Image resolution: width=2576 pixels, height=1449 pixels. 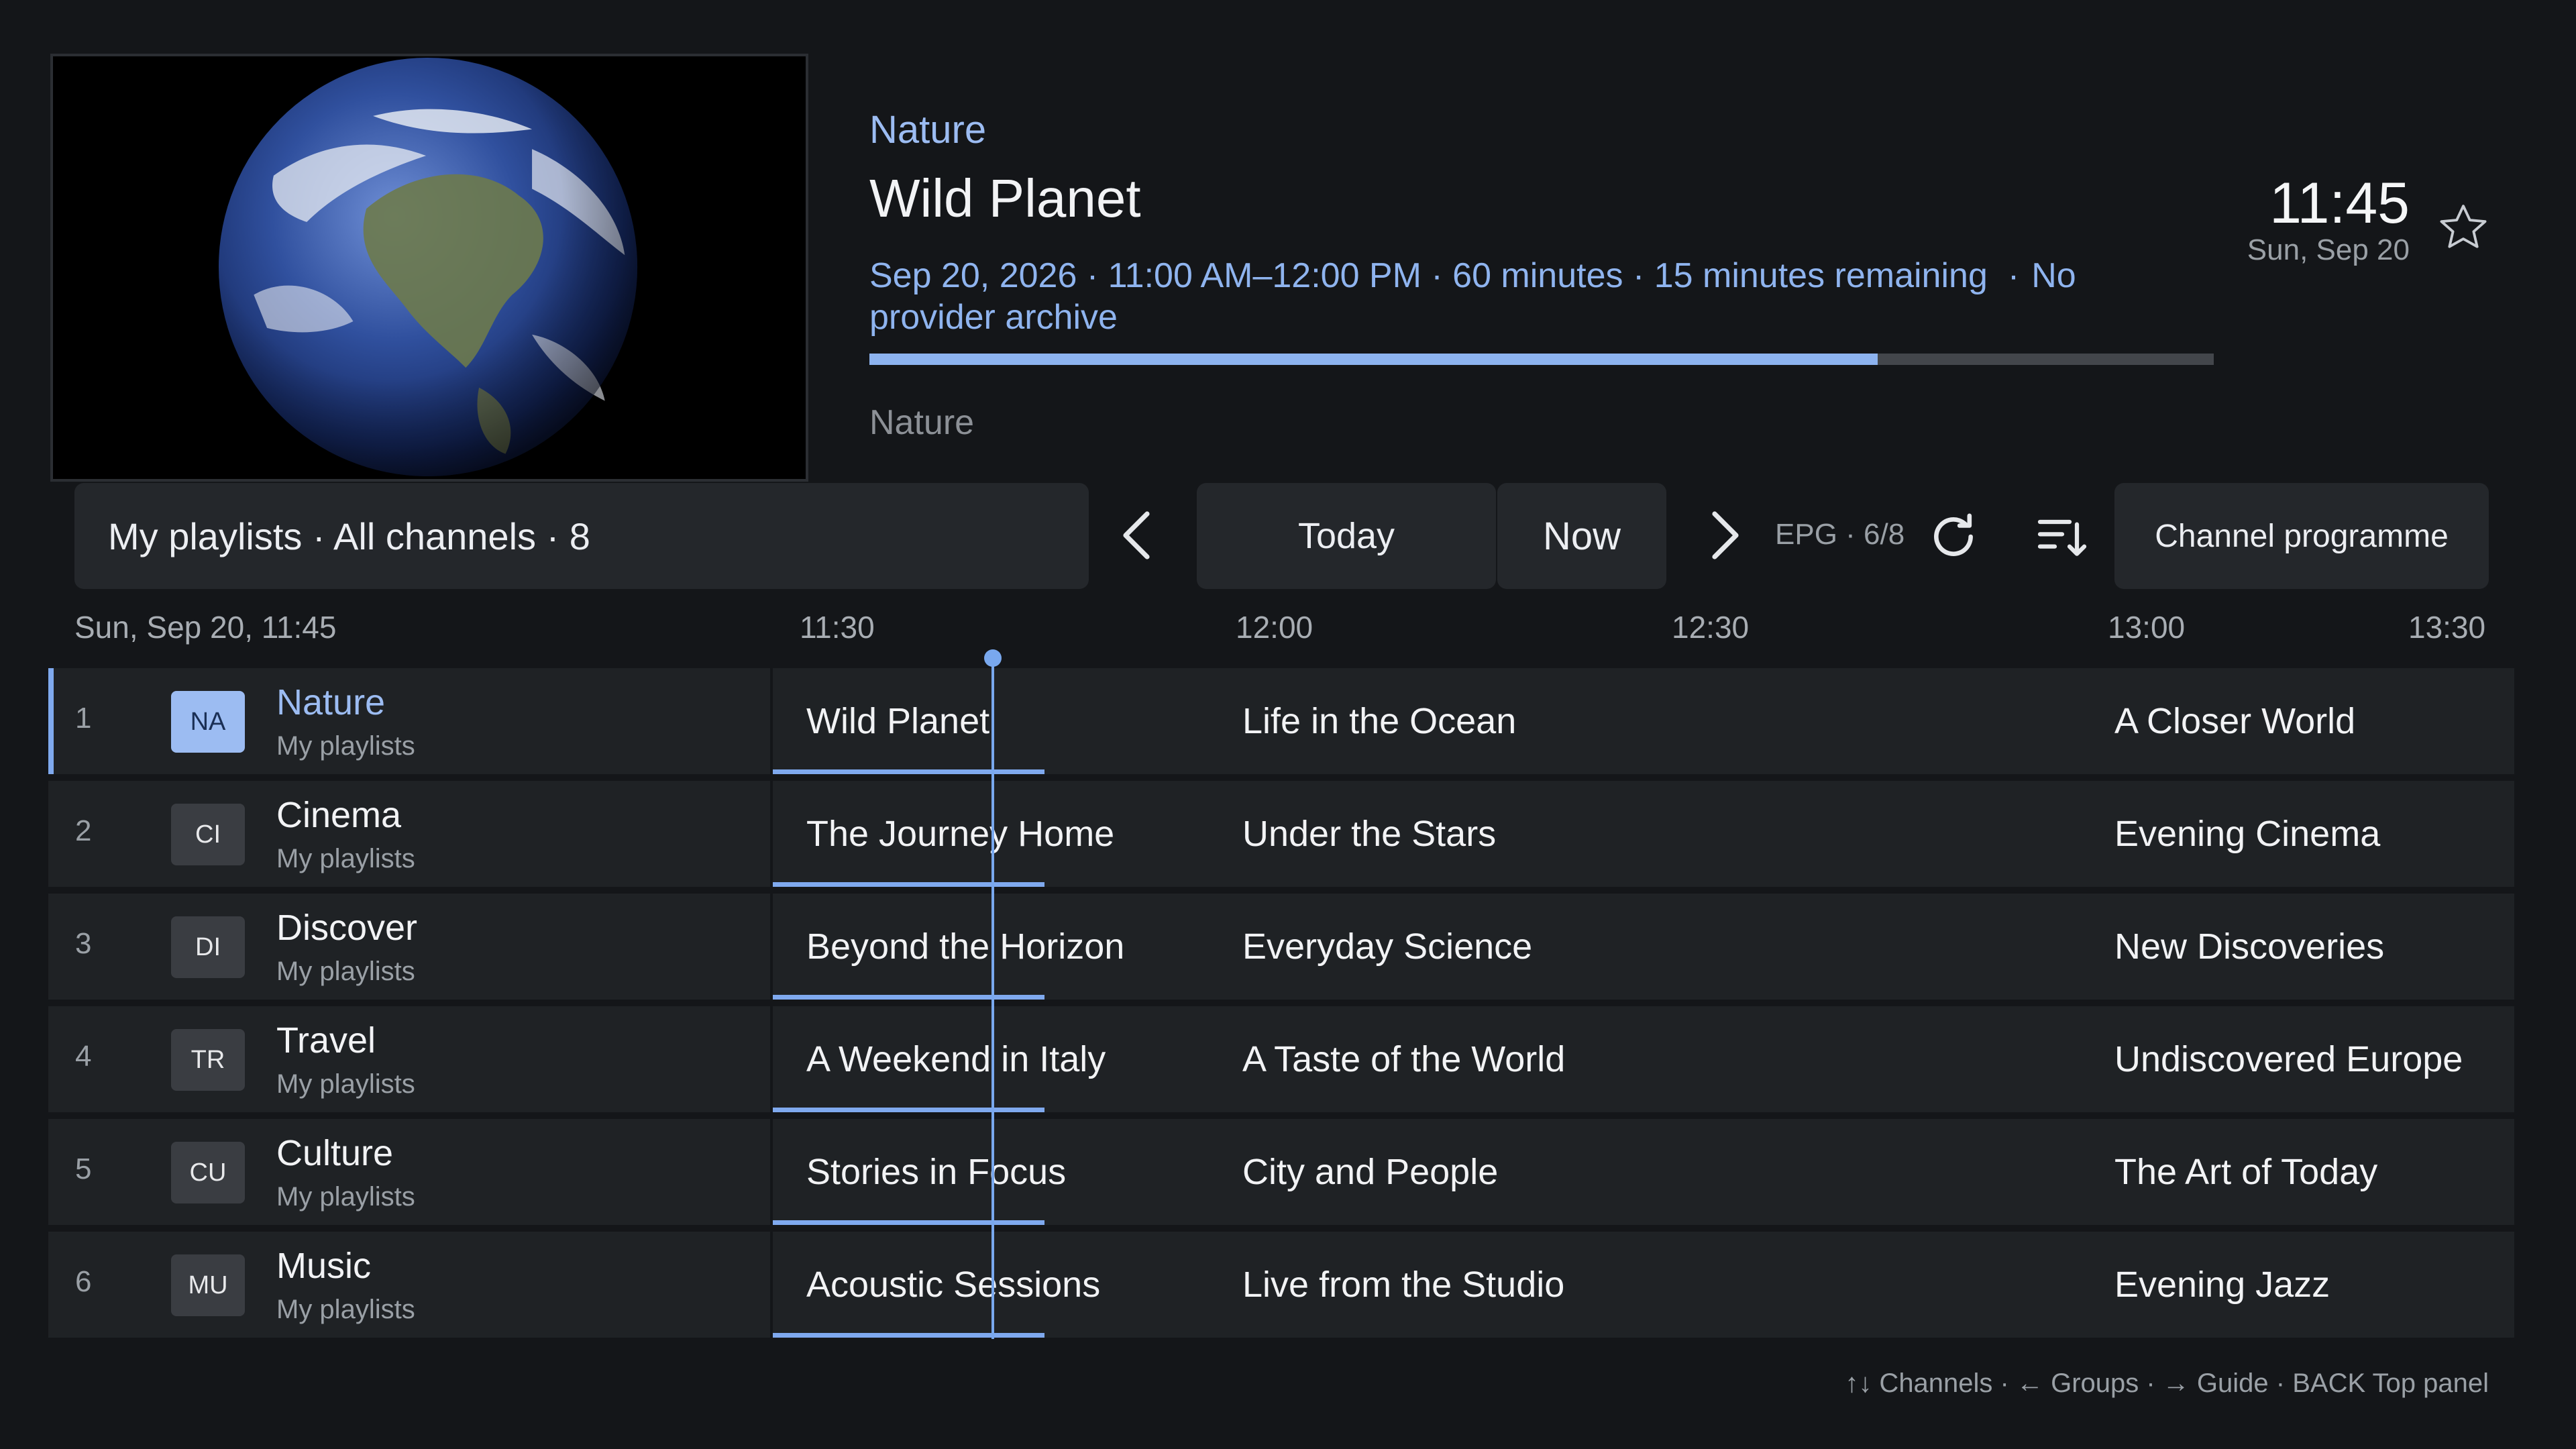 I want to click on program-cell: Evening Cinema, so click(x=2297, y=834).